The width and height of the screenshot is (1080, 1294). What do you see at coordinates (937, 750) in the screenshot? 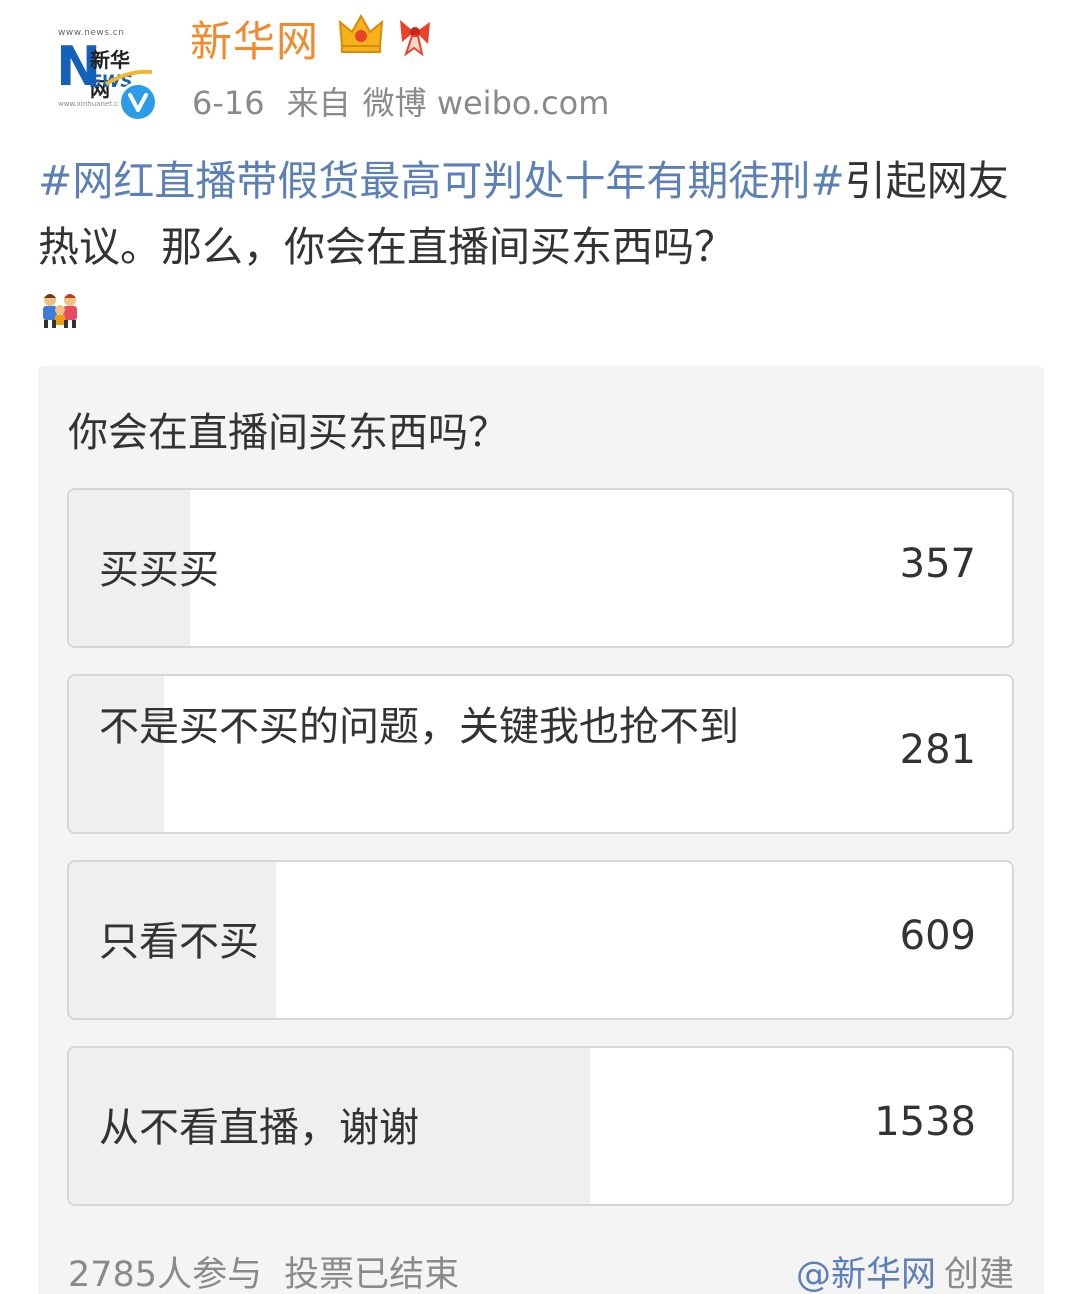
I see `poll-option-count: 281` at bounding box center [937, 750].